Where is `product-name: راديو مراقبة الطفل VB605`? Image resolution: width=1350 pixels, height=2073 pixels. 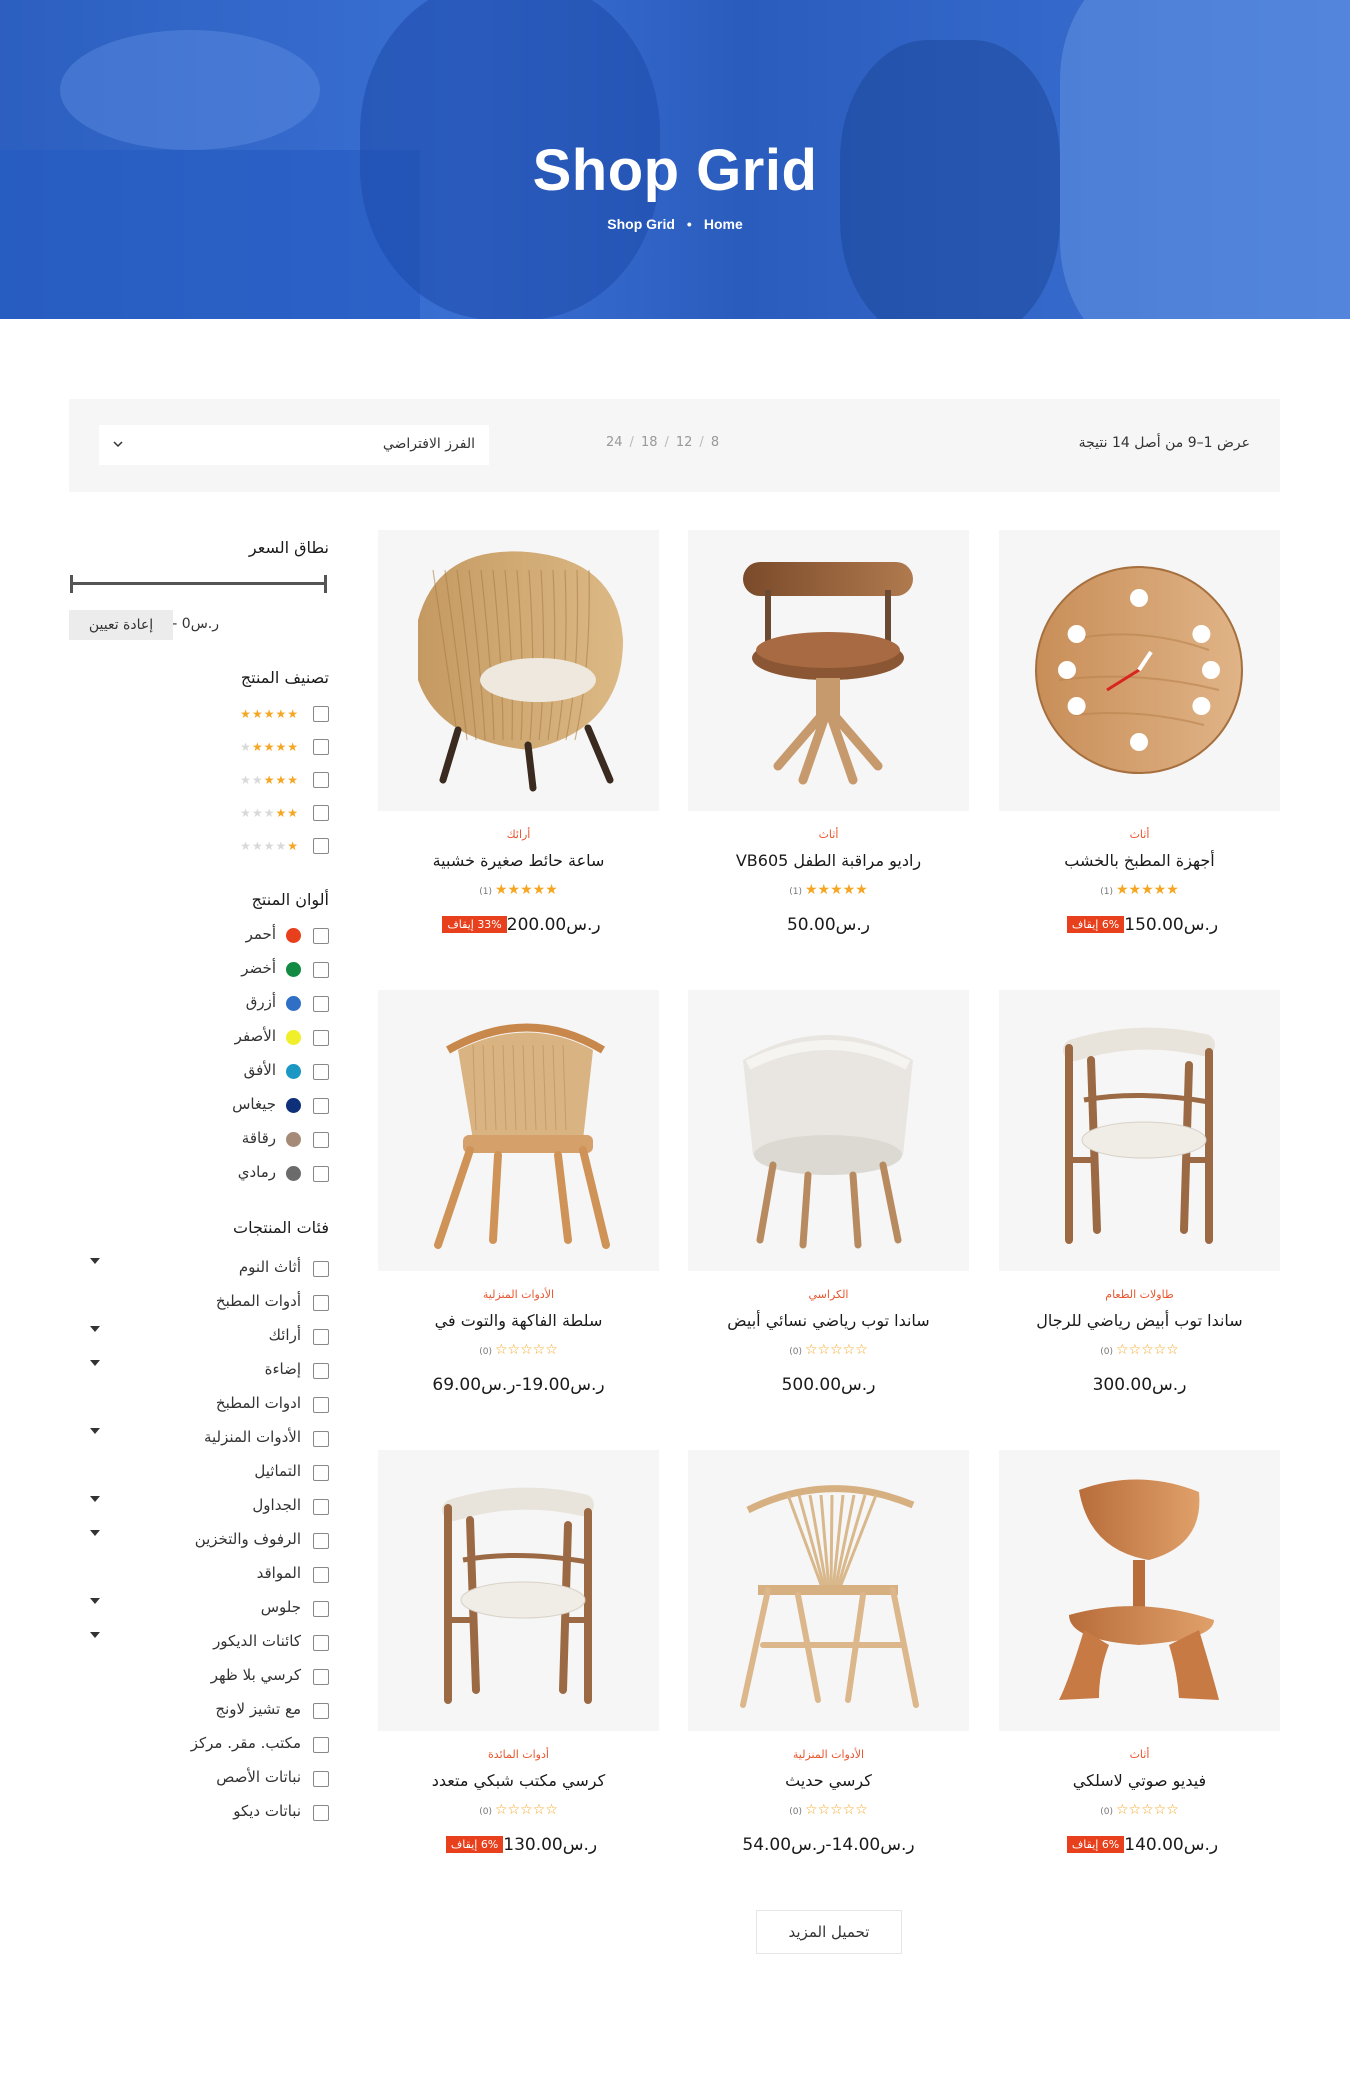
product-name: راديو مراقبة الطفل VB605 is located at coordinates (828, 860).